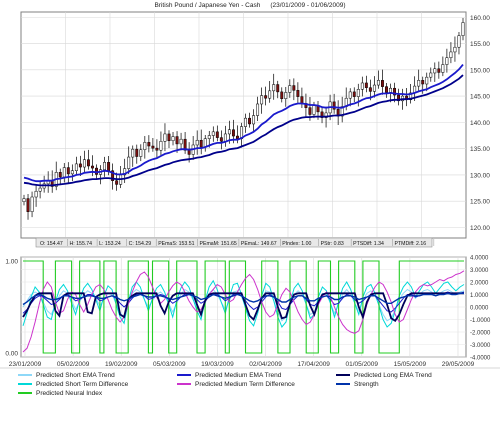 This screenshot has width=500, height=423. What do you see at coordinates (480, 97) in the screenshot?
I see `price-y-tick-label: 145.00` at bounding box center [480, 97].